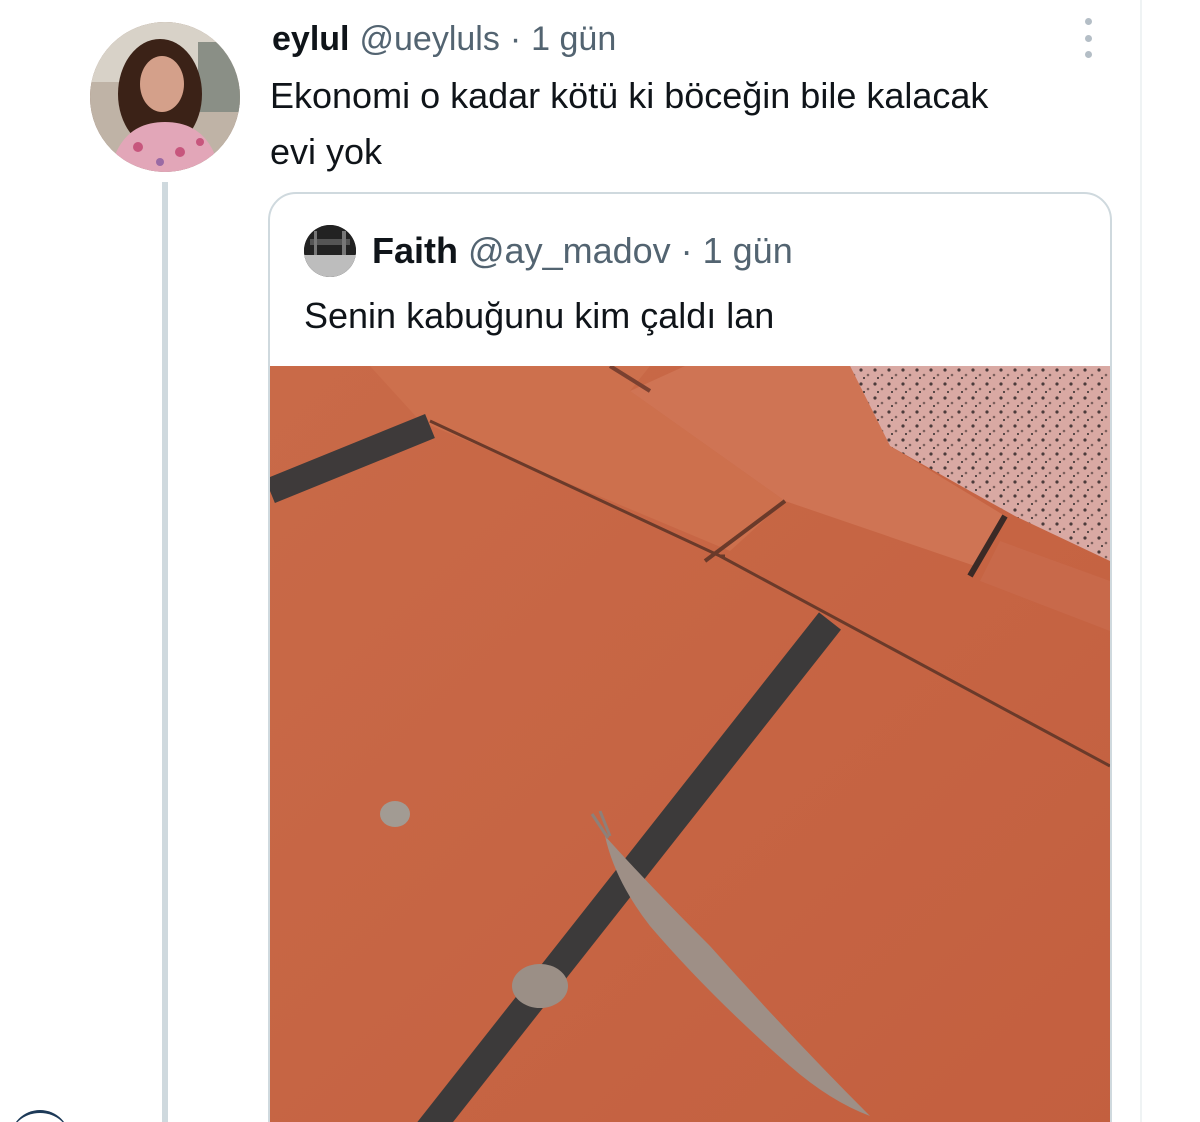 Image resolution: width=1200 pixels, height=1122 pixels. What do you see at coordinates (415, 250) in the screenshot?
I see `quoted-author-name: Faith` at bounding box center [415, 250].